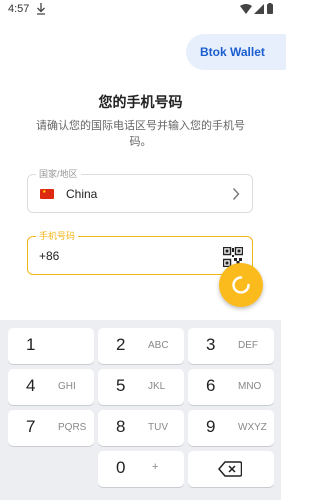 Image resolution: width=320 pixels, height=500 pixels. What do you see at coordinates (47, 194) in the screenshot?
I see `china-flag-icon: ★` at bounding box center [47, 194].